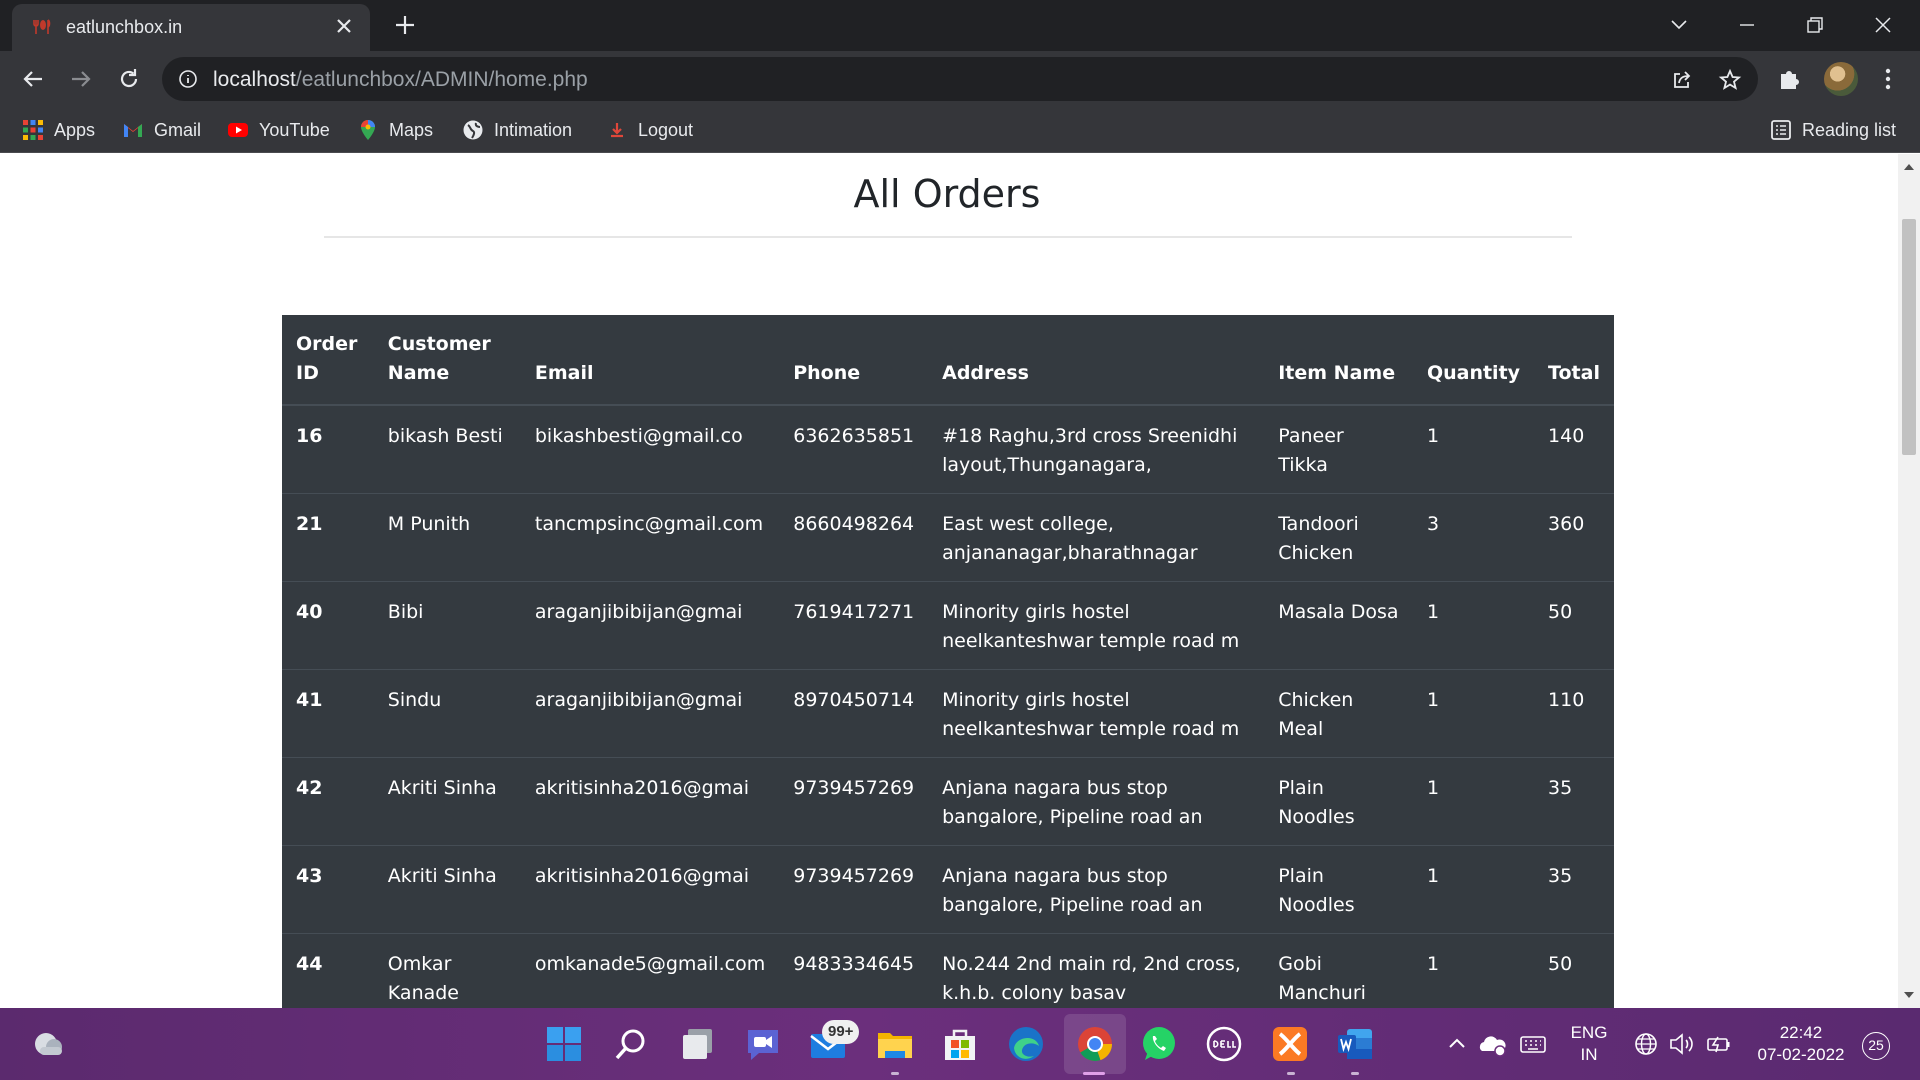  Describe the element at coordinates (1355, 1044) in the screenshot. I see `word-icon` at that location.